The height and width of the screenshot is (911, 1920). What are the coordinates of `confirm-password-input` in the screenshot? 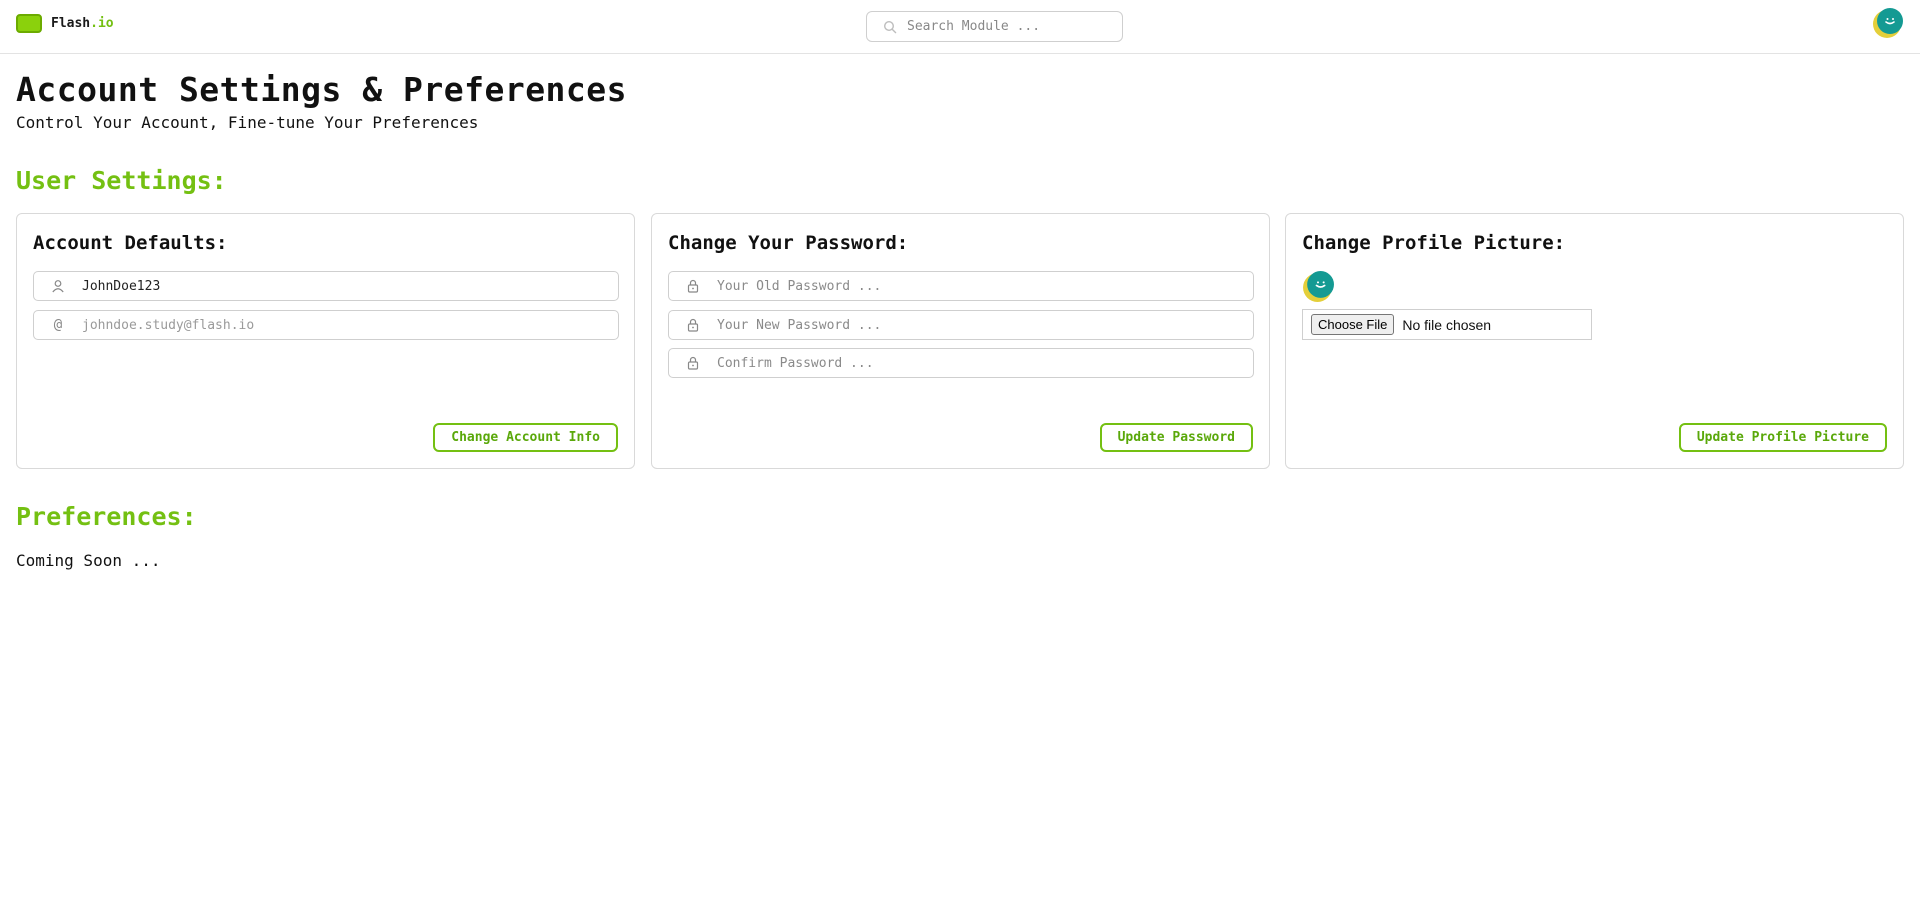 It's located at (985, 363).